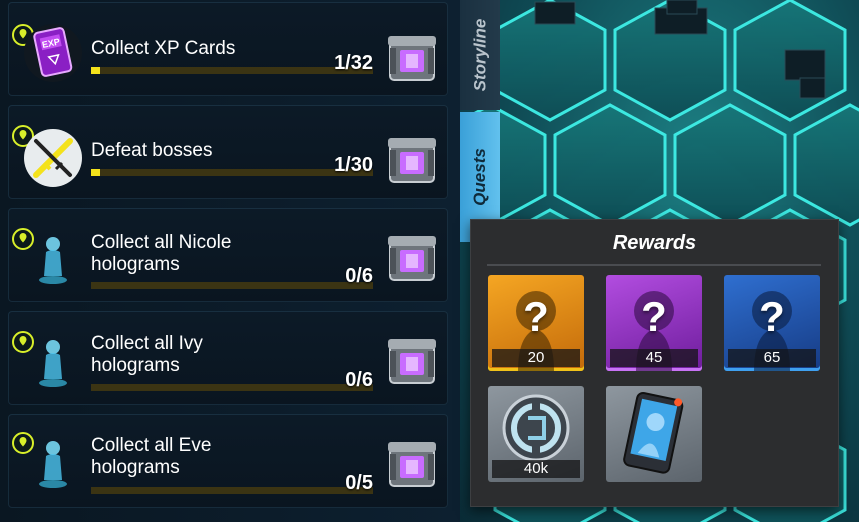 This screenshot has width=859, height=522. Describe the element at coordinates (654, 358) in the screenshot. I see `reward-count: 45` at that location.